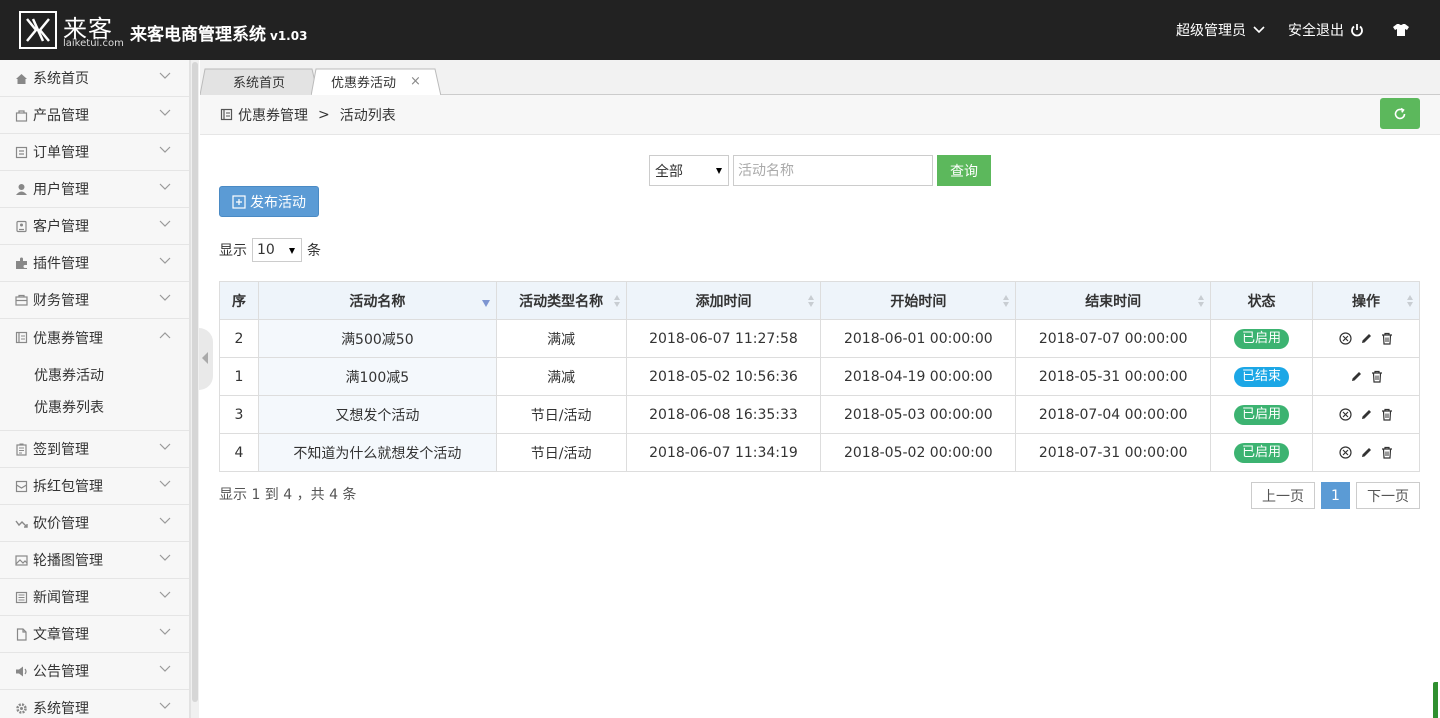 The width and height of the screenshot is (1440, 718). I want to click on page-size-prefix: 显示, so click(233, 251).